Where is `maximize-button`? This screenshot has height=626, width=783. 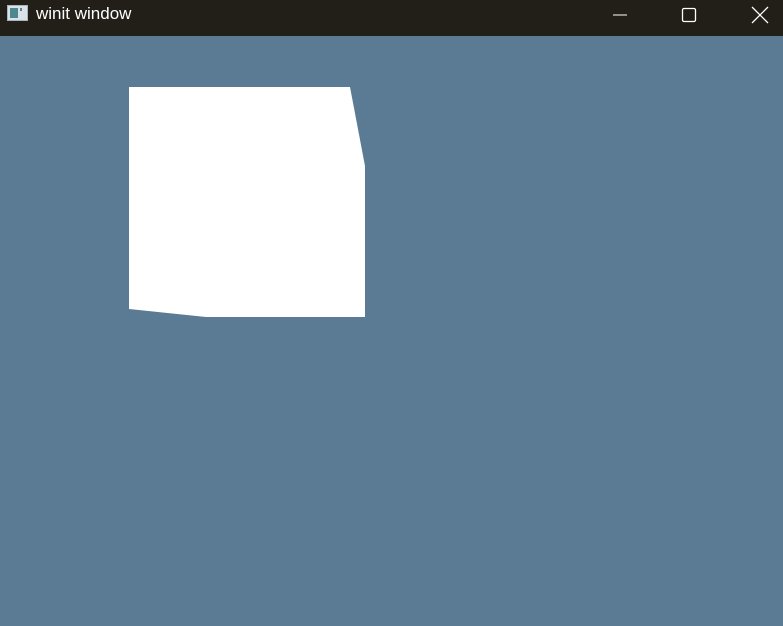 maximize-button is located at coordinates (689, 15).